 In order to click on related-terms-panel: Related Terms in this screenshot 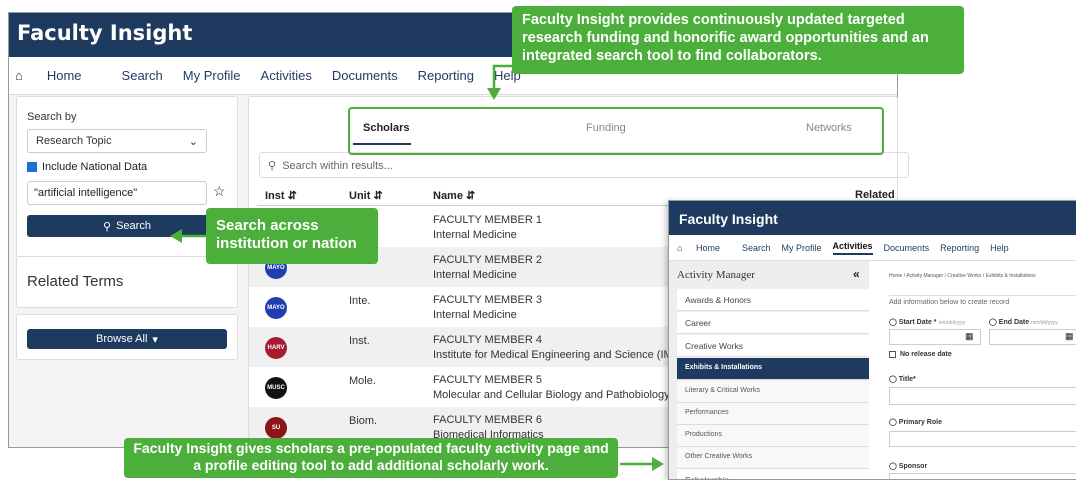, I will do `click(127, 282)`.